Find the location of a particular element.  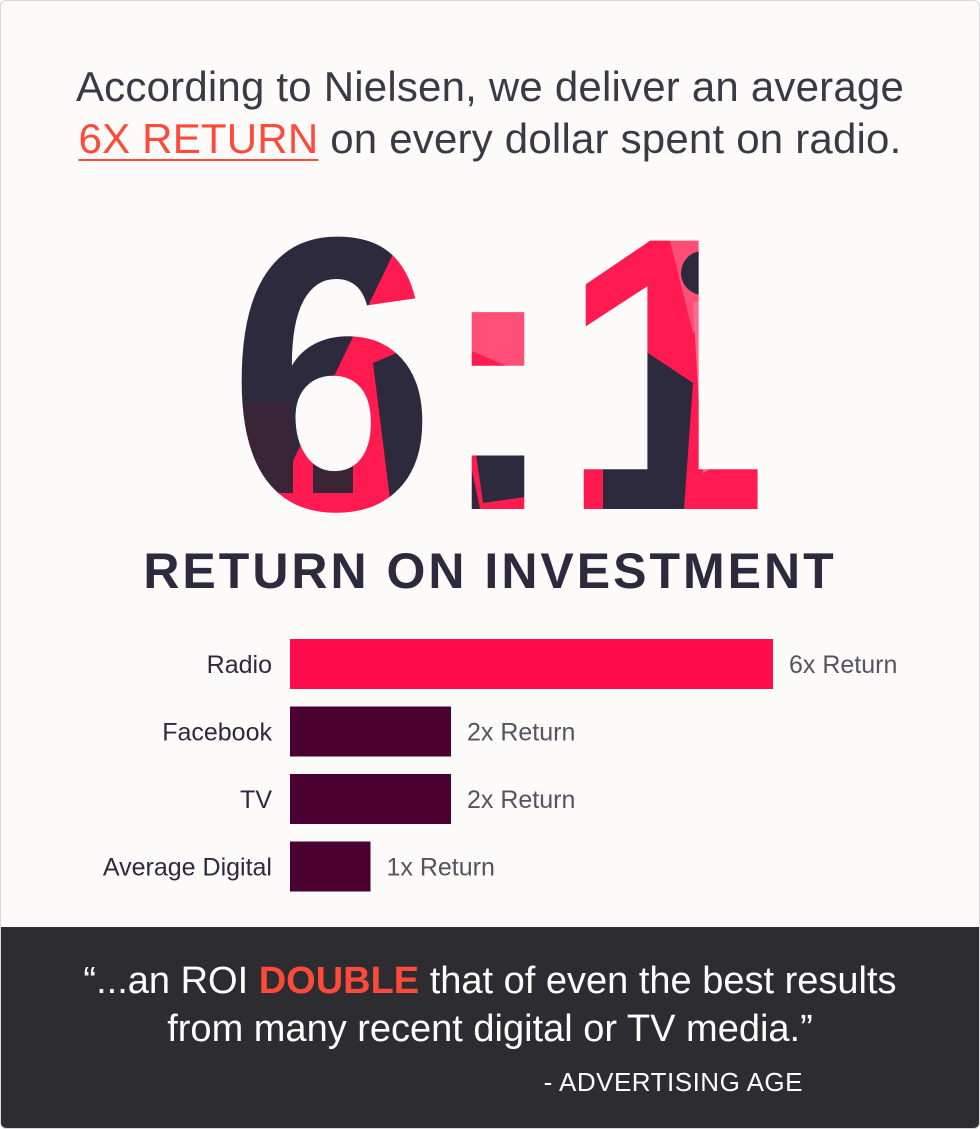

category-label: Average Digital is located at coordinates (187, 868).